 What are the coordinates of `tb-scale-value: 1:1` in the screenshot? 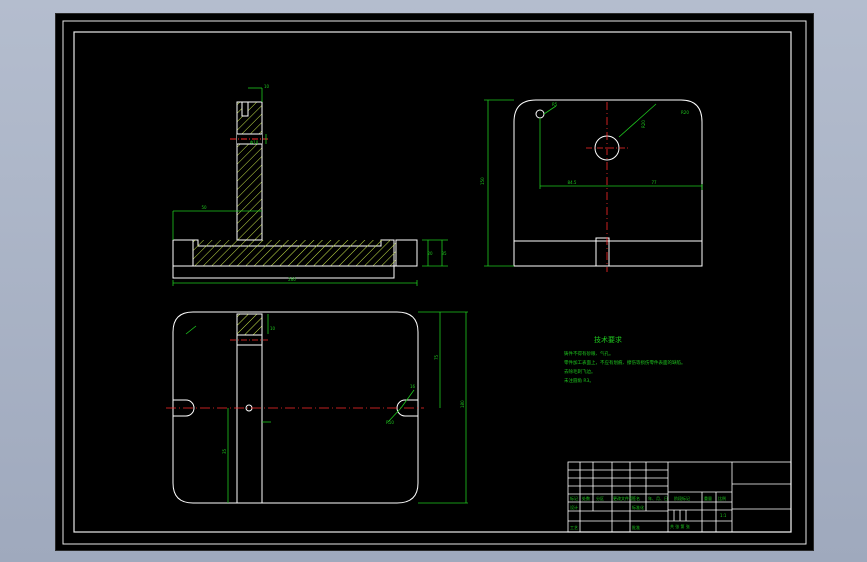 It's located at (723, 515).